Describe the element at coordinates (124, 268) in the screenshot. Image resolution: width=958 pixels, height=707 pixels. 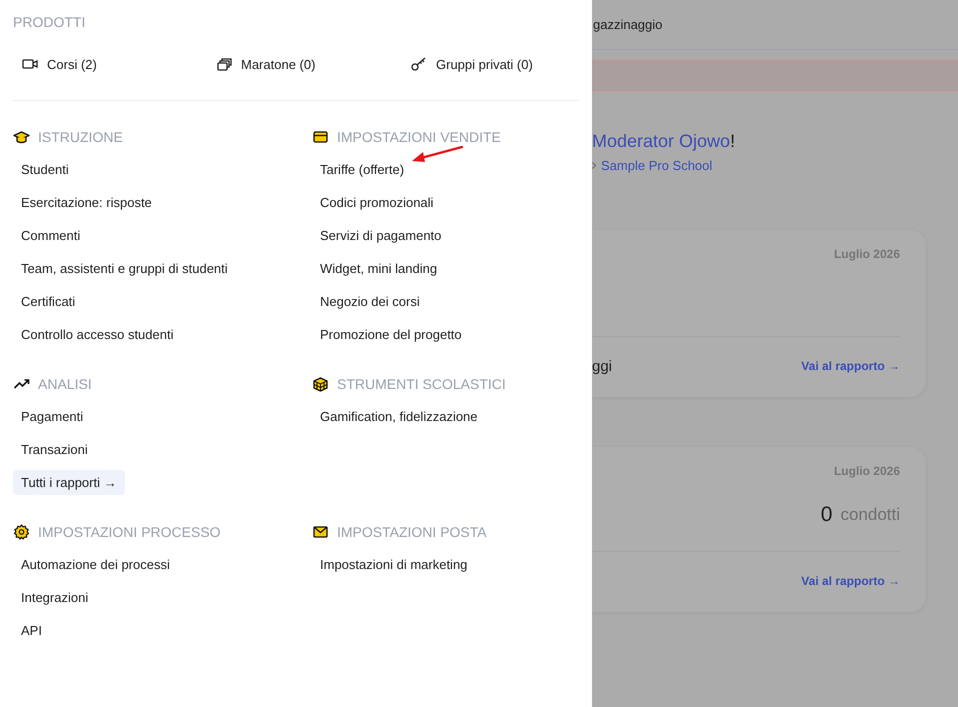
I see `menu-item: Team, assistenti e gruppi di studenti` at that location.